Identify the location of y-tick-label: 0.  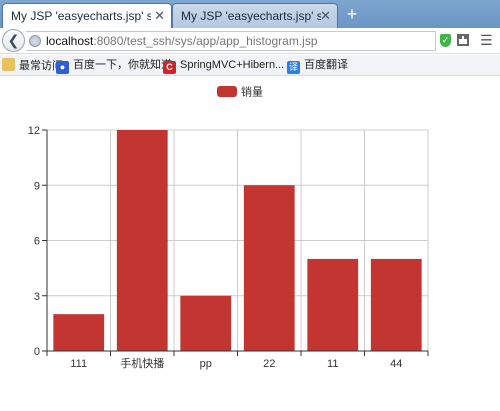
(37, 352).